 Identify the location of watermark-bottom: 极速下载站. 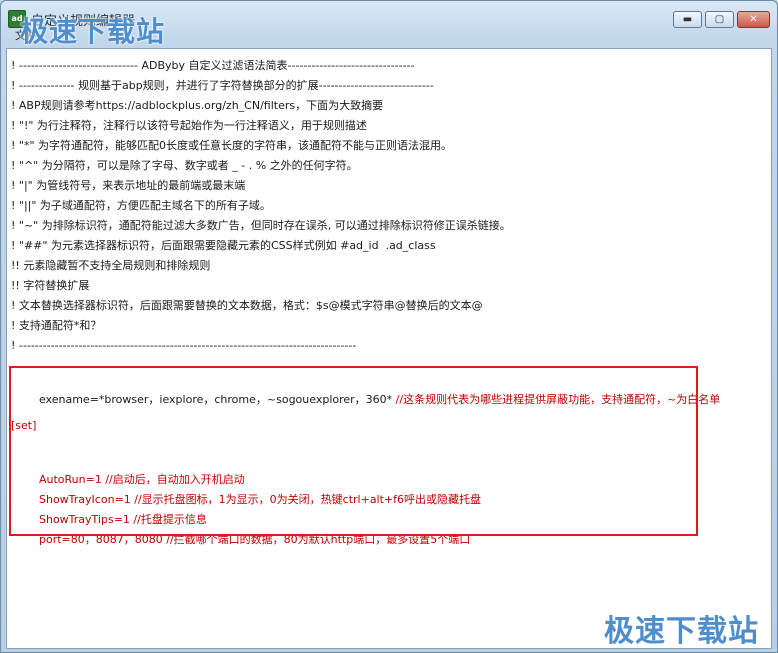
(681, 631).